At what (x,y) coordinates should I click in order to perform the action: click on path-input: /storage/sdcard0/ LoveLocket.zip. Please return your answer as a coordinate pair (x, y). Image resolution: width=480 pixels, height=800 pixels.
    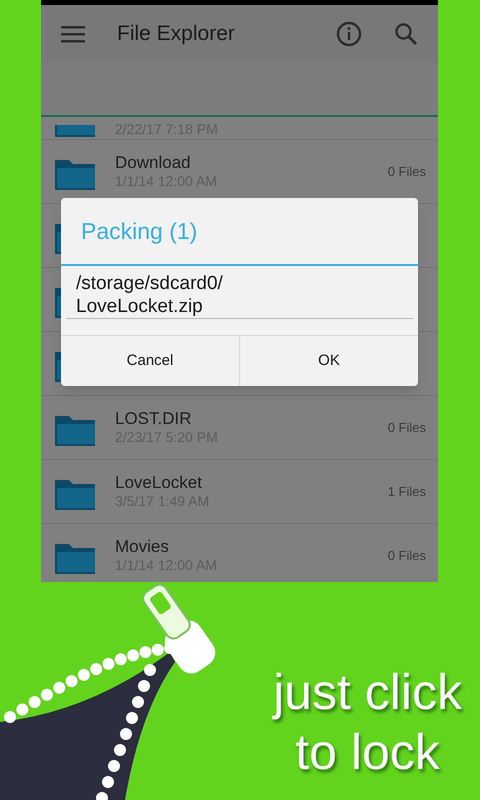
    Looking at the image, I should click on (239, 295).